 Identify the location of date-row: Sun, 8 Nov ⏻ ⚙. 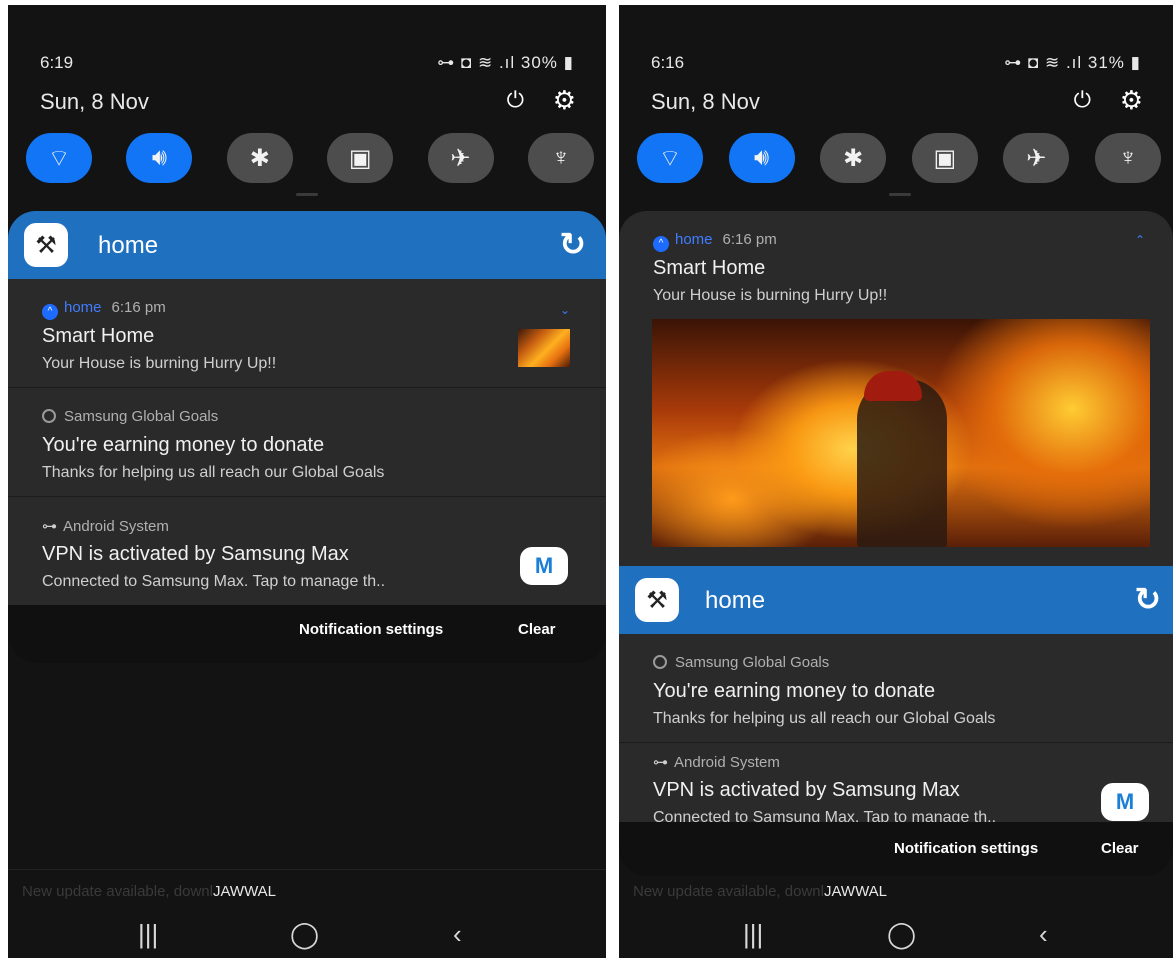
(897, 102).